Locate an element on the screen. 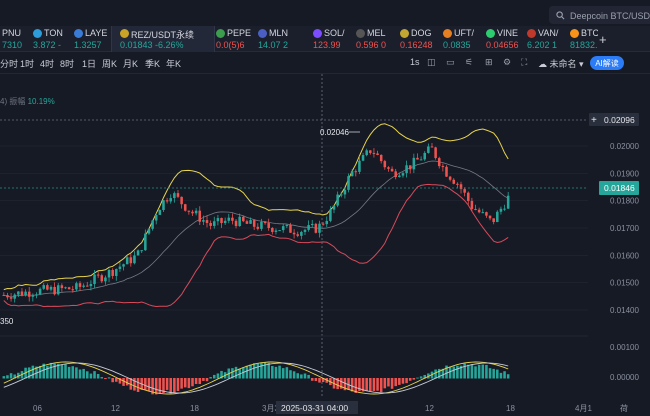 The width and height of the screenshot is (650, 416). ticker-tab: VAN/6.202 1 is located at coordinates (548, 39).